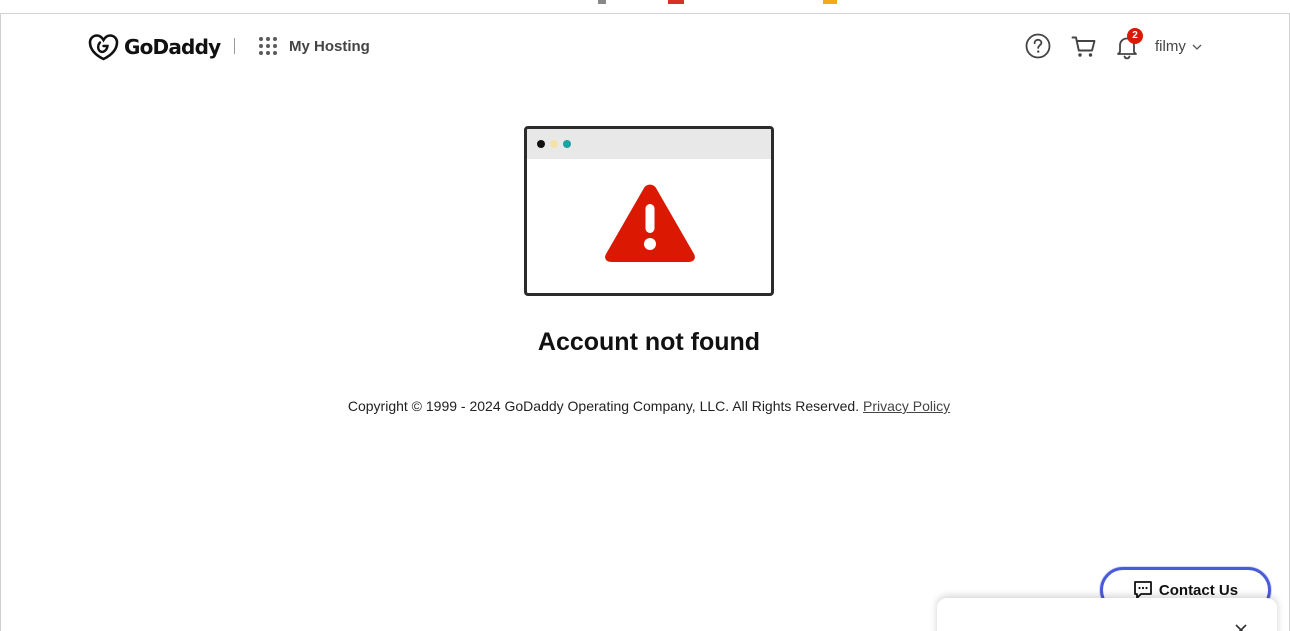 The height and width of the screenshot is (631, 1290). Describe the element at coordinates (906, 406) in the screenshot. I see `privacy-policy-link: Privacy Policy` at that location.